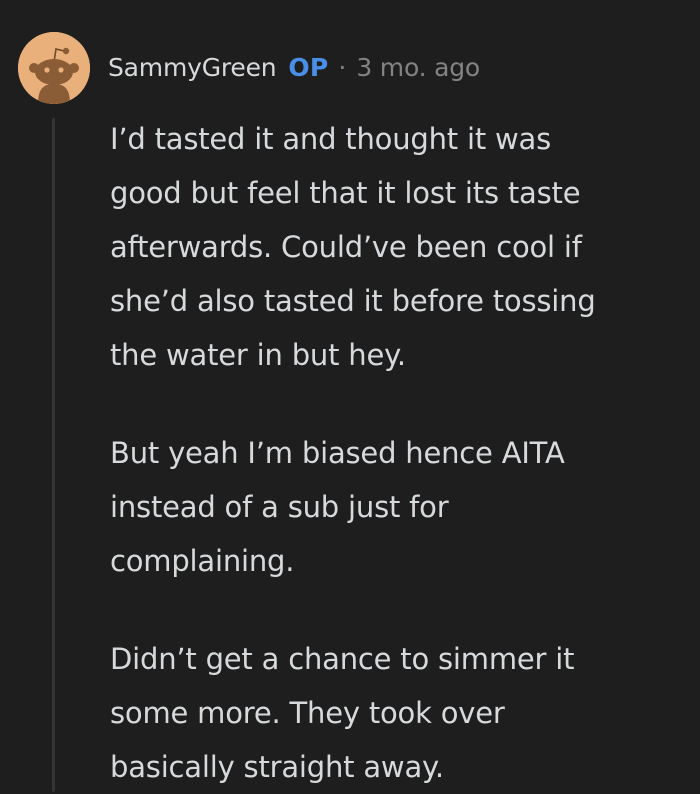  What do you see at coordinates (342, 659) in the screenshot?
I see `comment-line: Didn’t get a chance to simmer it` at bounding box center [342, 659].